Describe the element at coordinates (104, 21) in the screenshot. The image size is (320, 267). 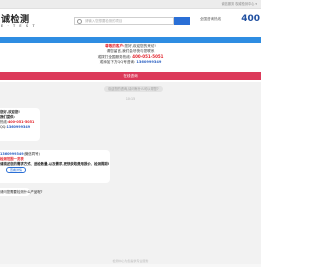
I see `search-placeholder: 请输入您想要检测的项目` at that location.